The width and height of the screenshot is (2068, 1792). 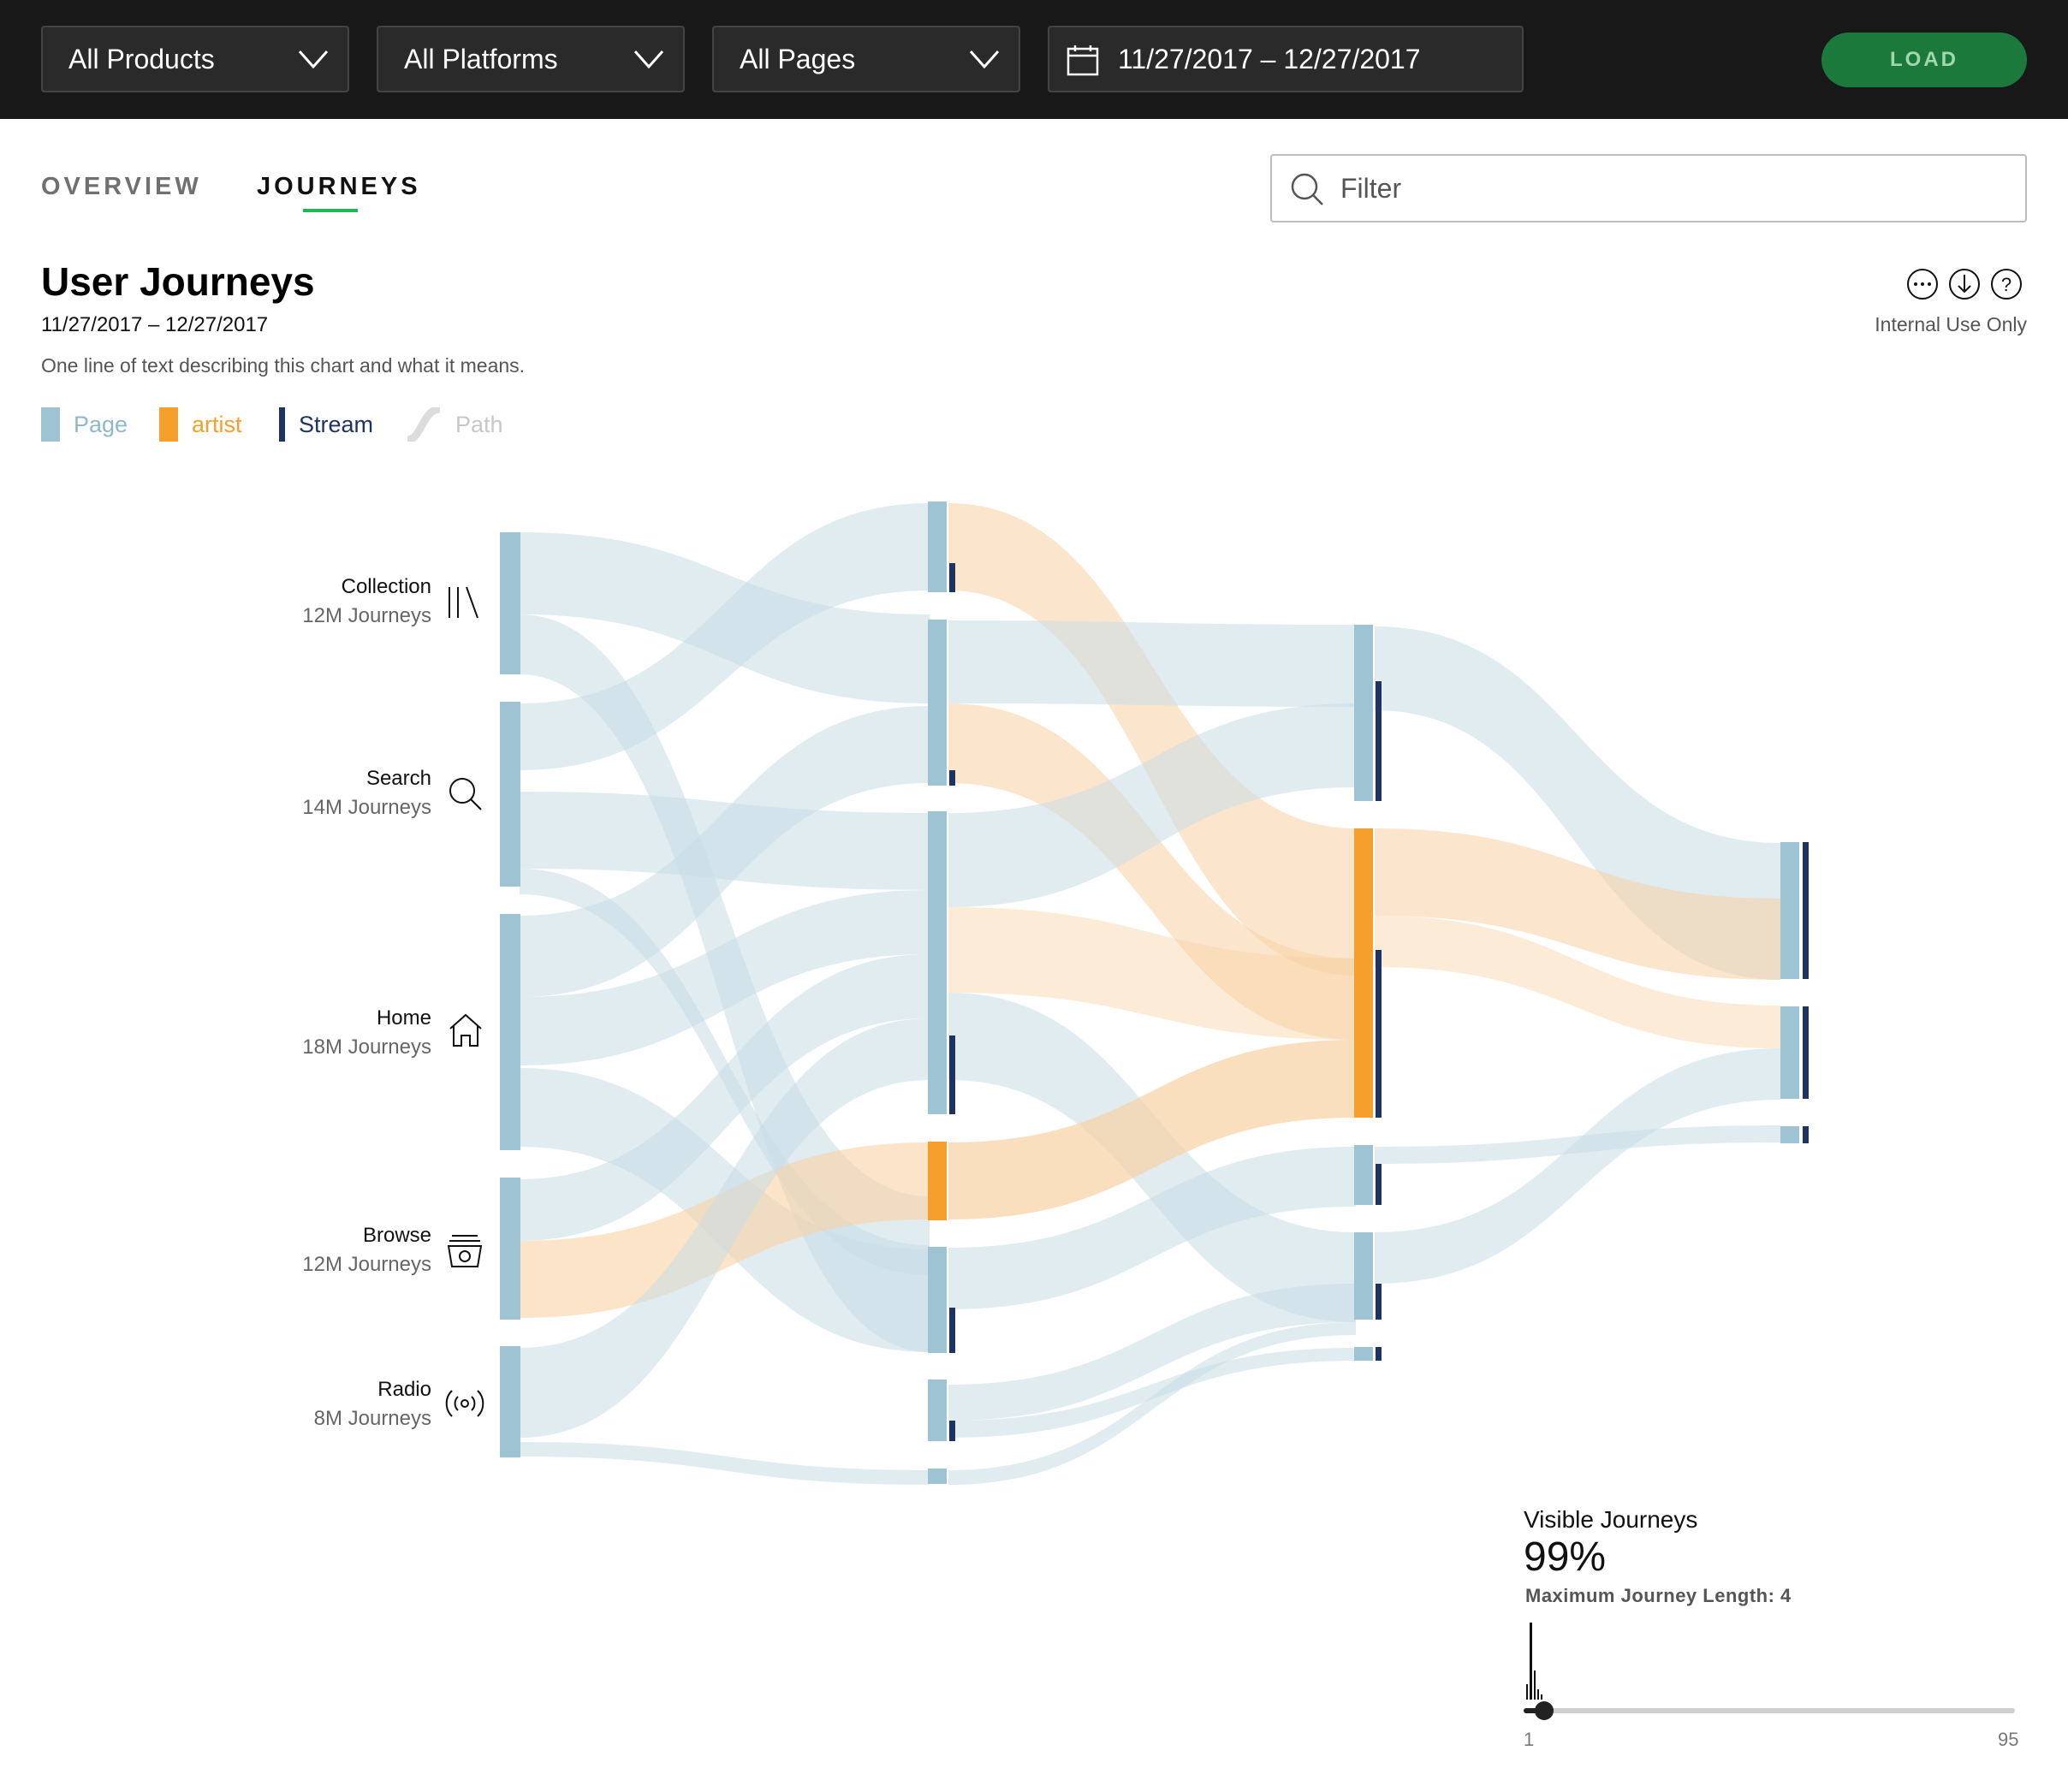 I want to click on node-search, so click(x=510, y=795).